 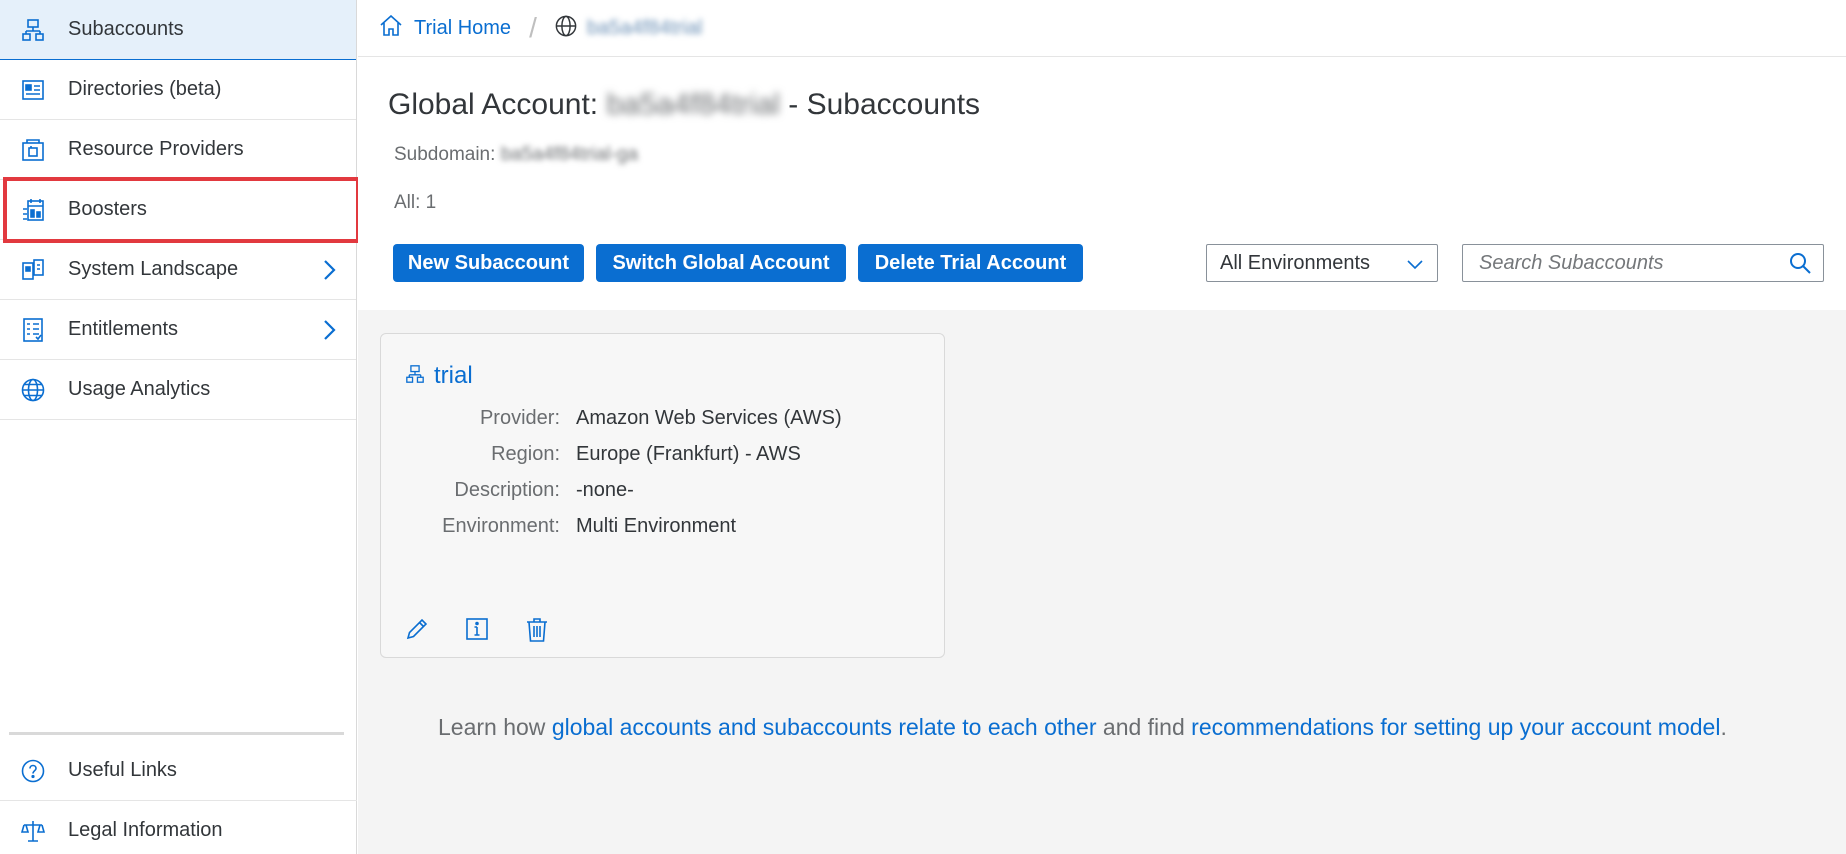 What do you see at coordinates (688, 454) in the screenshot?
I see `field-value: Europe (Frankfurt) - AWS` at bounding box center [688, 454].